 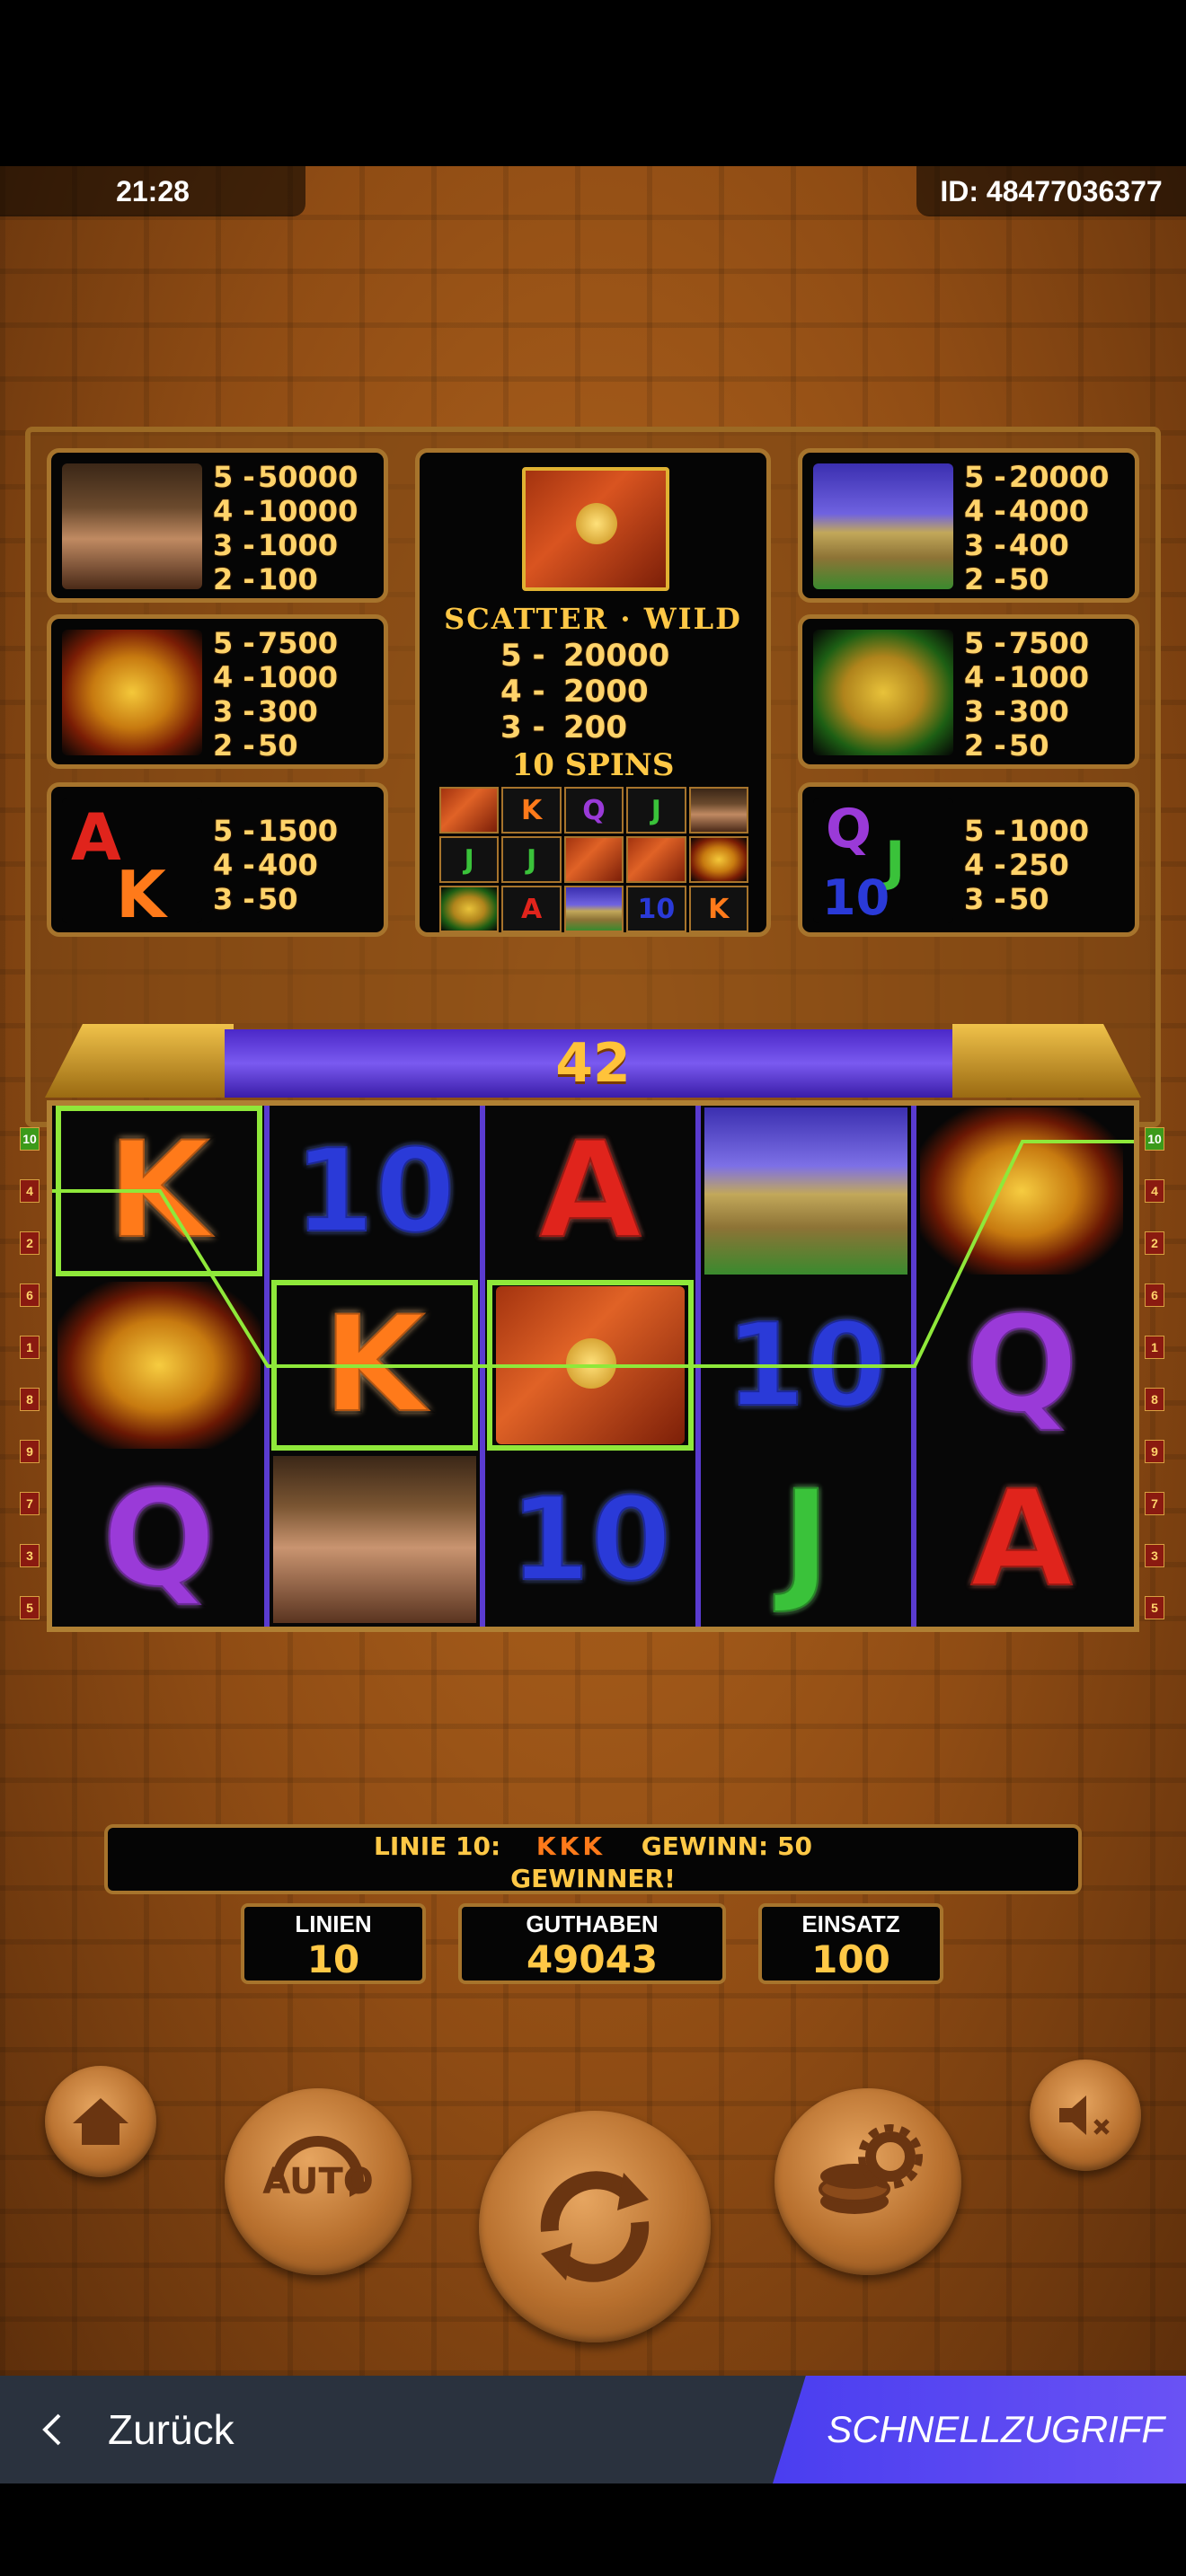 I want to click on letter-k: K, so click(x=141, y=894).